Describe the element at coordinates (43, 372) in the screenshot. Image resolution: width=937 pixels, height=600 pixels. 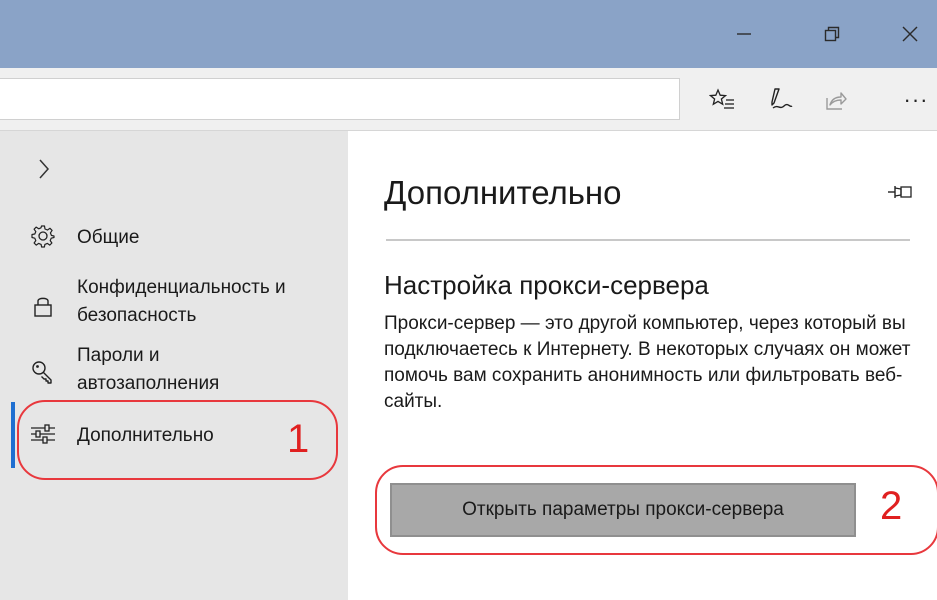
I see `key-icon` at that location.